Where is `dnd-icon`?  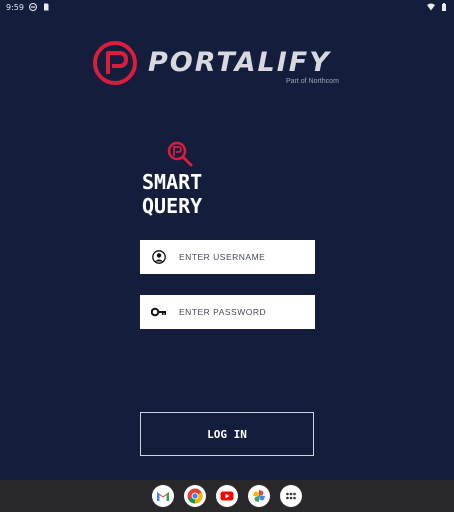
dnd-icon is located at coordinates (32, 7).